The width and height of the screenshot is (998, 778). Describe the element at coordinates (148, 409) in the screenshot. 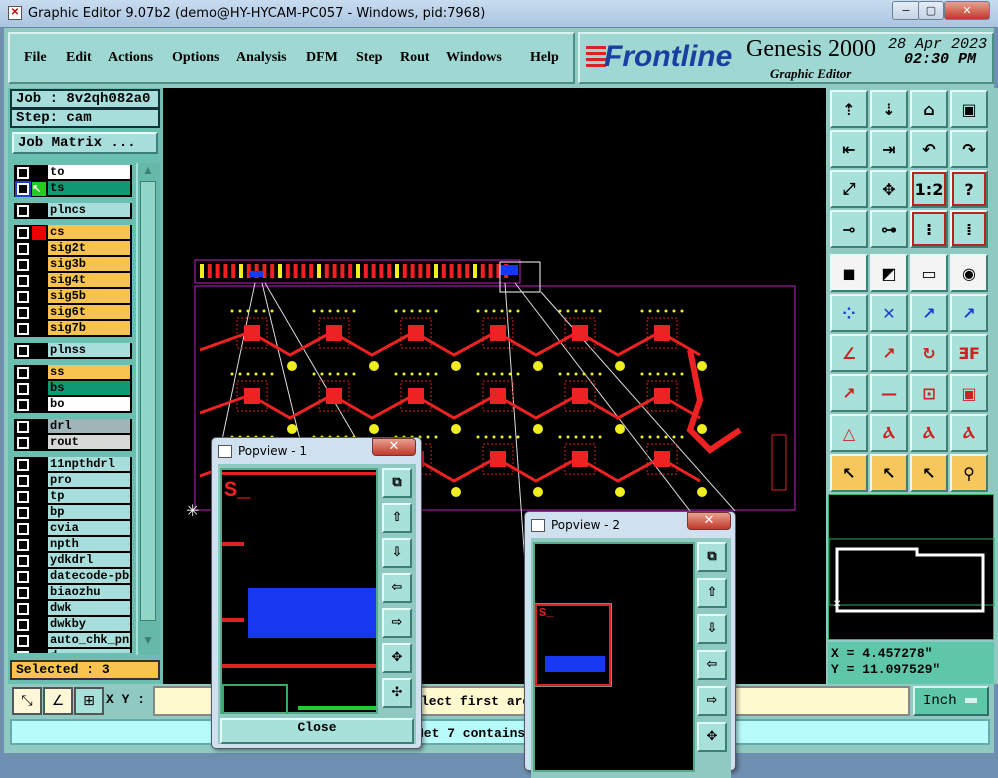

I see `layer-list-scrollbar: ▲ ▼` at that location.